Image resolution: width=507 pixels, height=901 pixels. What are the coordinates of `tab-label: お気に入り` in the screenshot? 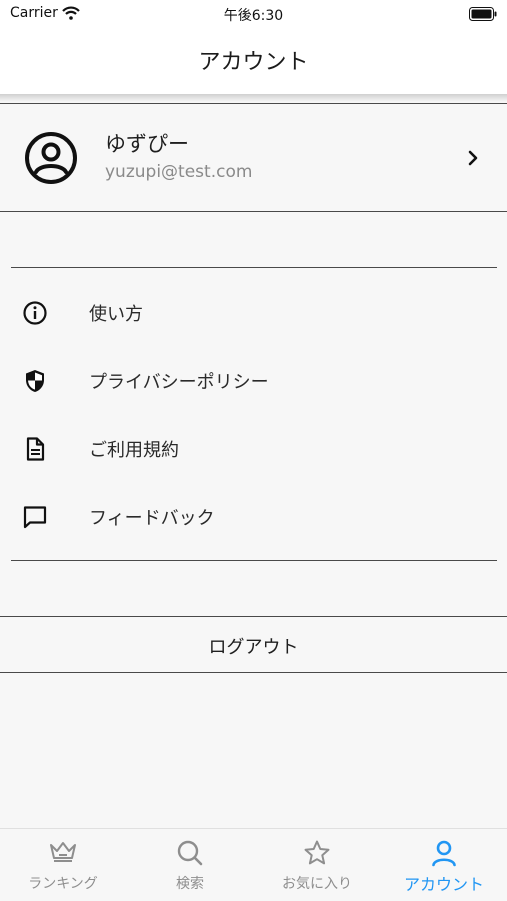 It's located at (317, 884).